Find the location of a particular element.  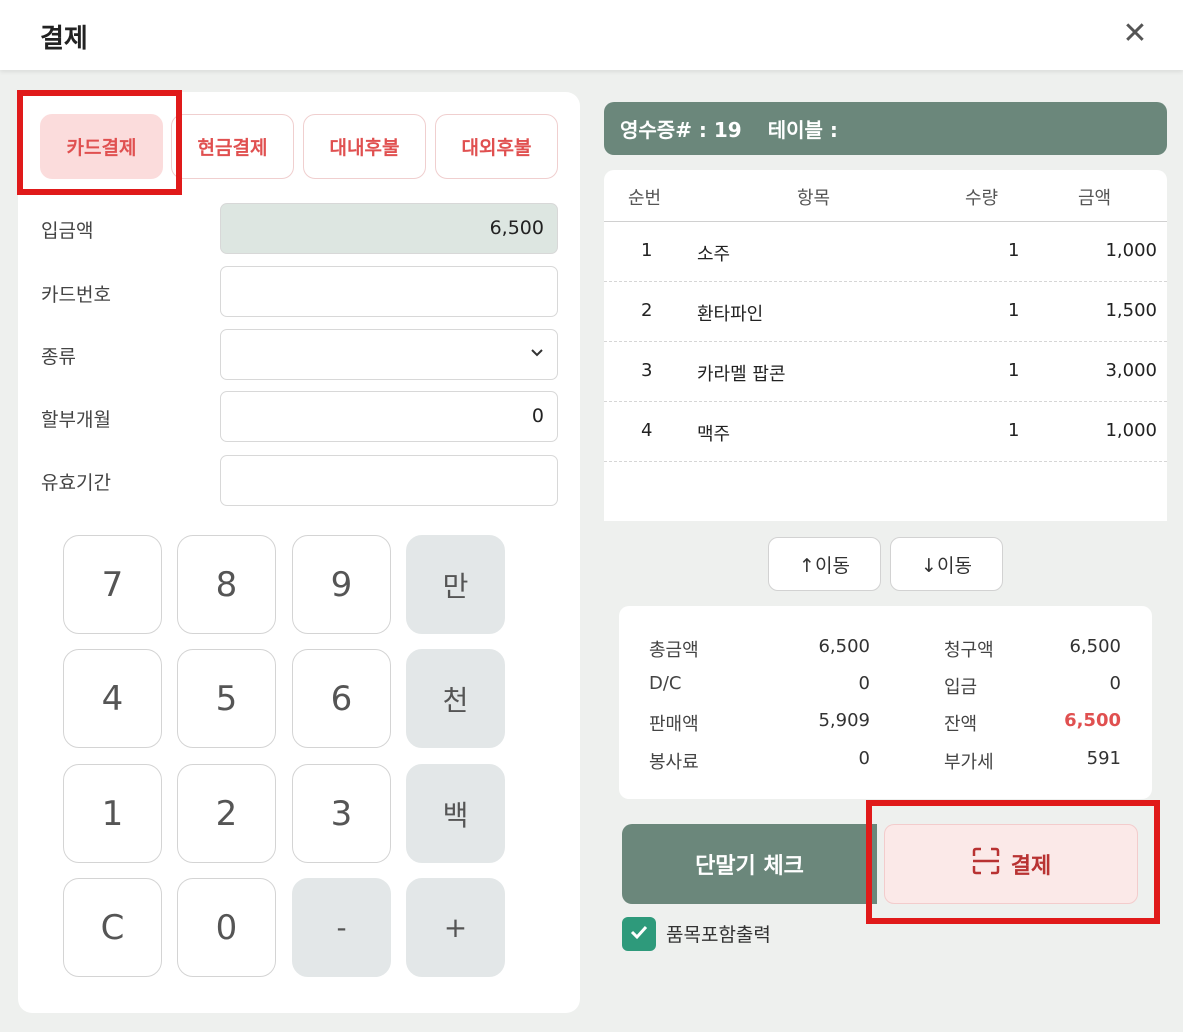

total-label: 총금액 is located at coordinates (674, 650).